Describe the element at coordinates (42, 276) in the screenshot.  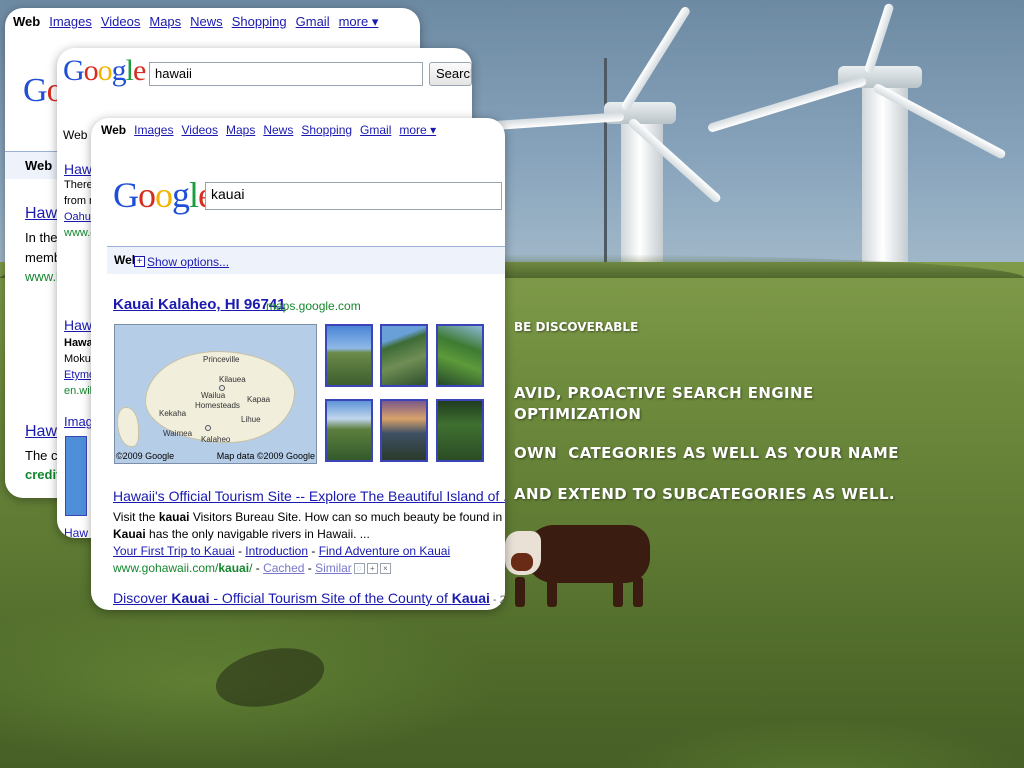
I see `result-url-clip: www.l` at that location.